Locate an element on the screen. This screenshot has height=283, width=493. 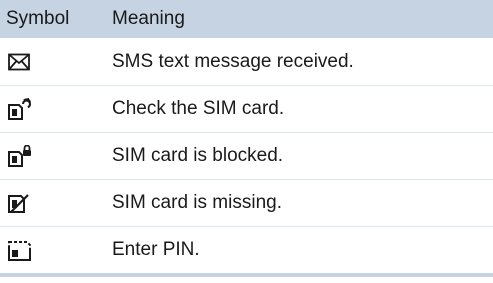
meaning-text: SIM card is blocked. is located at coordinates (198, 155).